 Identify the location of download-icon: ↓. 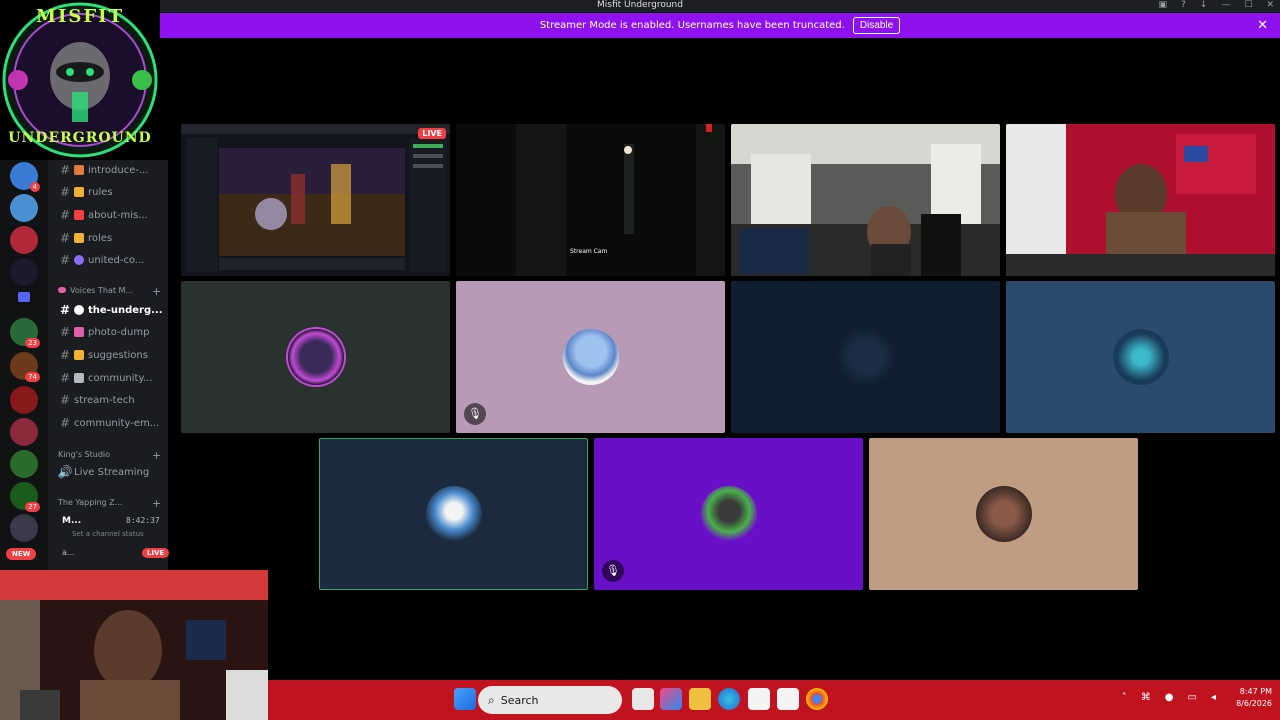
(1204, 5).